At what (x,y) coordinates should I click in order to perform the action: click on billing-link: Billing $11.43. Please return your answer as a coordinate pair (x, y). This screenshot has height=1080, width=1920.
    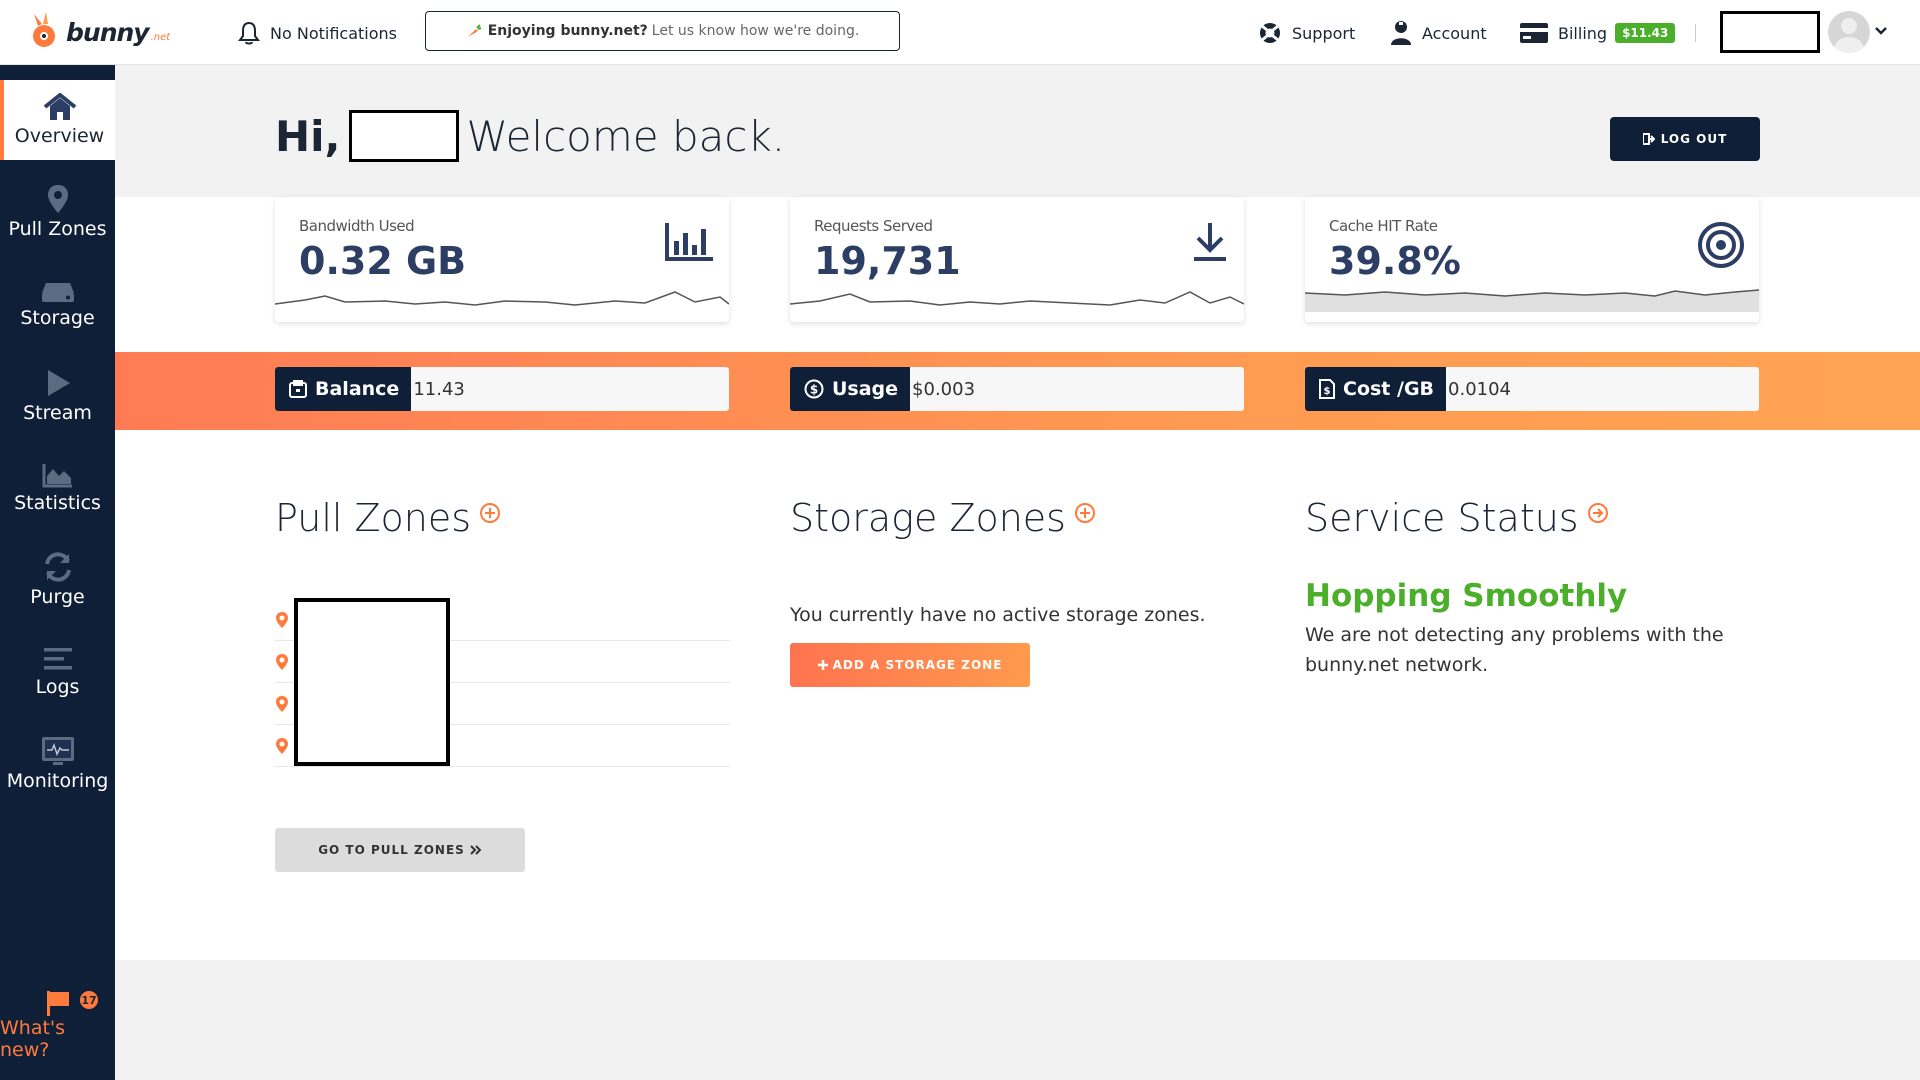
    Looking at the image, I should click on (1598, 33).